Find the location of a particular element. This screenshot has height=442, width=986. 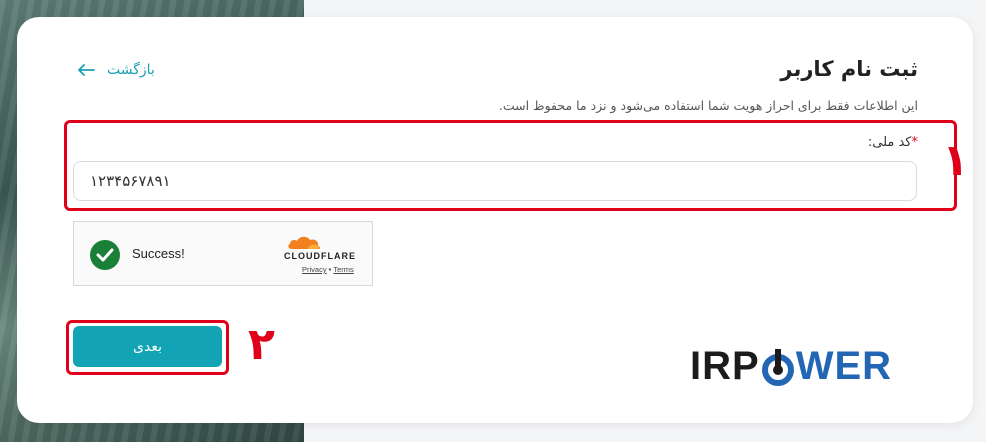

cloudflare-captcha-widget: Success! CLOUDFLARE Privacy • Terms is located at coordinates (223, 253).